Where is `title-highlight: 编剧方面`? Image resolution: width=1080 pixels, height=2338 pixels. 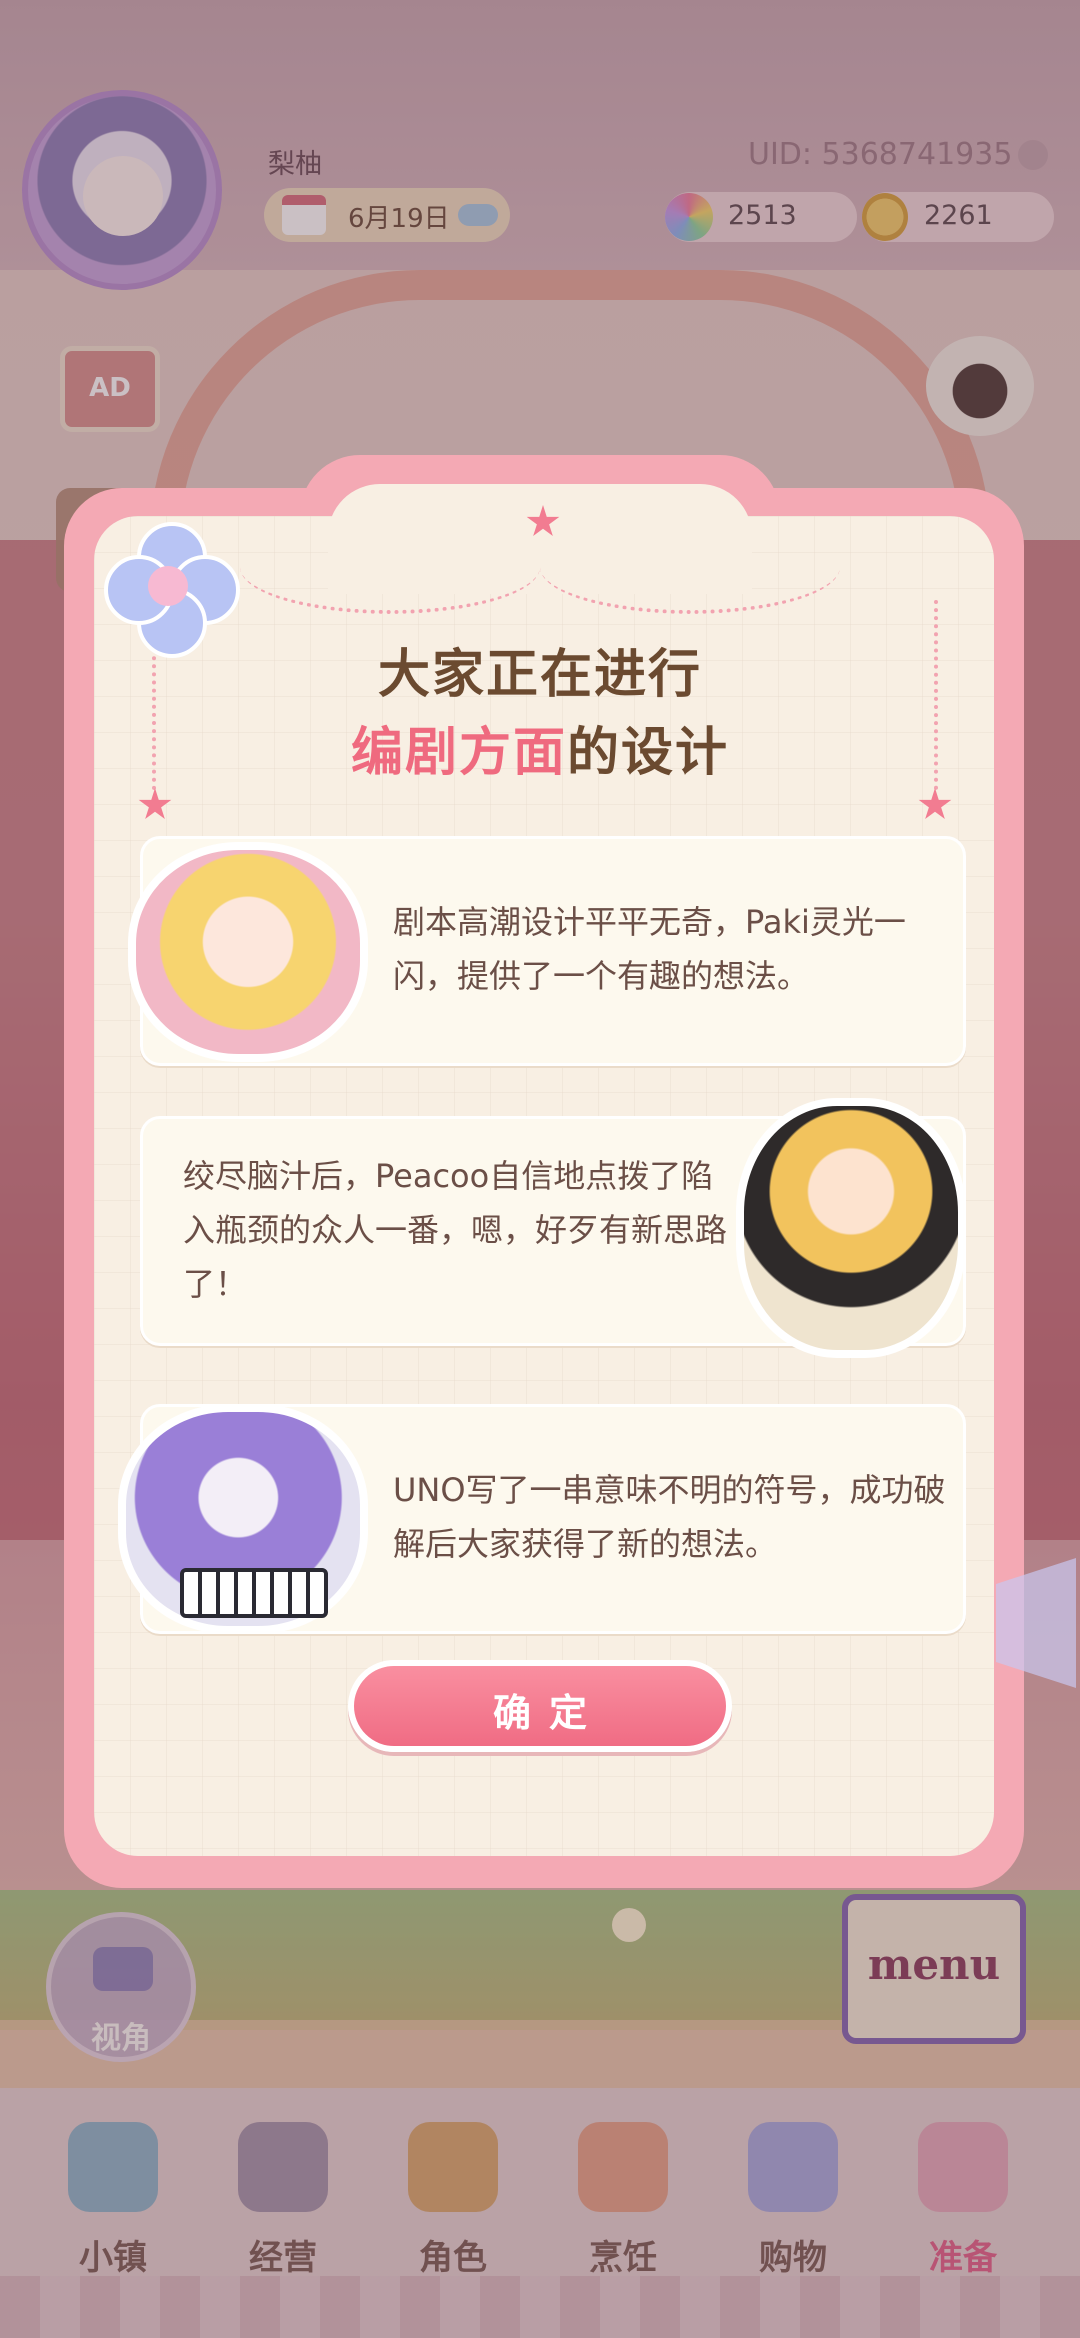 title-highlight: 编剧方面 is located at coordinates (458, 753).